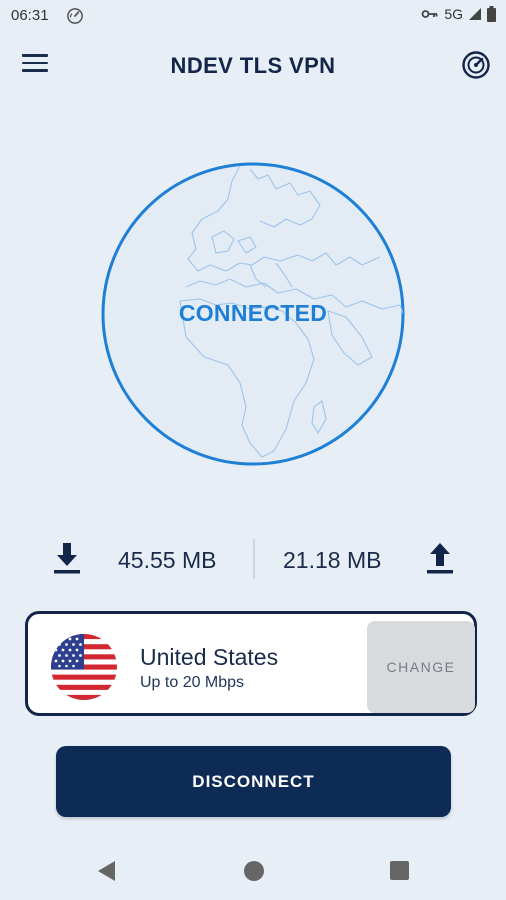 This screenshot has width=506, height=900. Describe the element at coordinates (254, 871) in the screenshot. I see `nav-home-icon` at that location.